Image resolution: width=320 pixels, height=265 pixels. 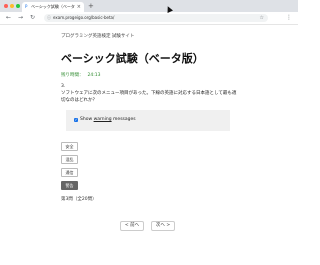 I want to click on url-text: exam.progeigo.org/basic-beta/, so click(x=83, y=18).